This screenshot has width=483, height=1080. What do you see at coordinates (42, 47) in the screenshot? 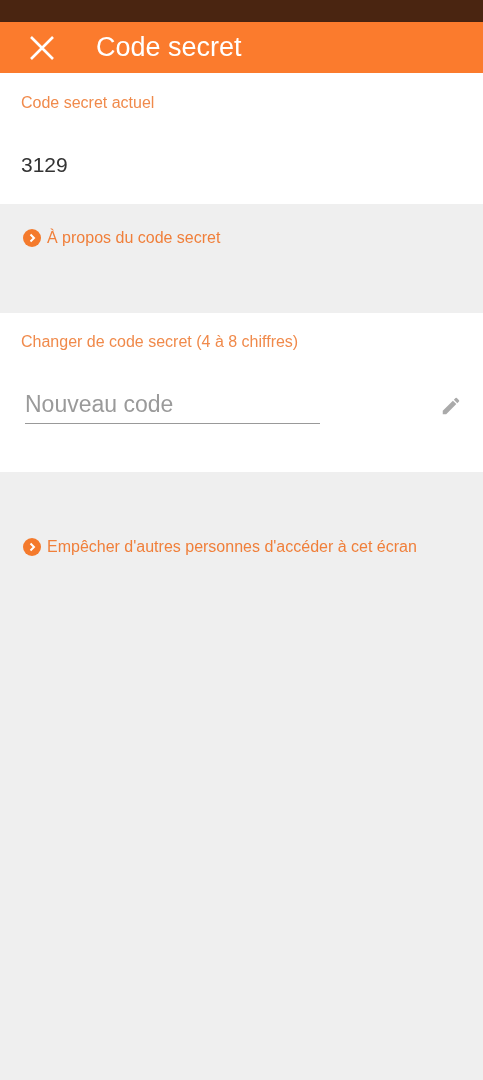
I see `close-icon` at bounding box center [42, 47].